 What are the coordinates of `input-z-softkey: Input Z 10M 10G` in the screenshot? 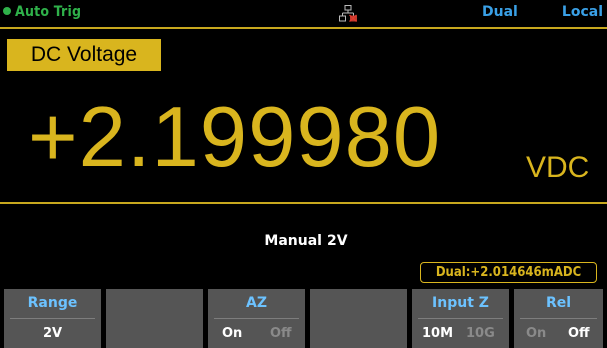 It's located at (460, 318).